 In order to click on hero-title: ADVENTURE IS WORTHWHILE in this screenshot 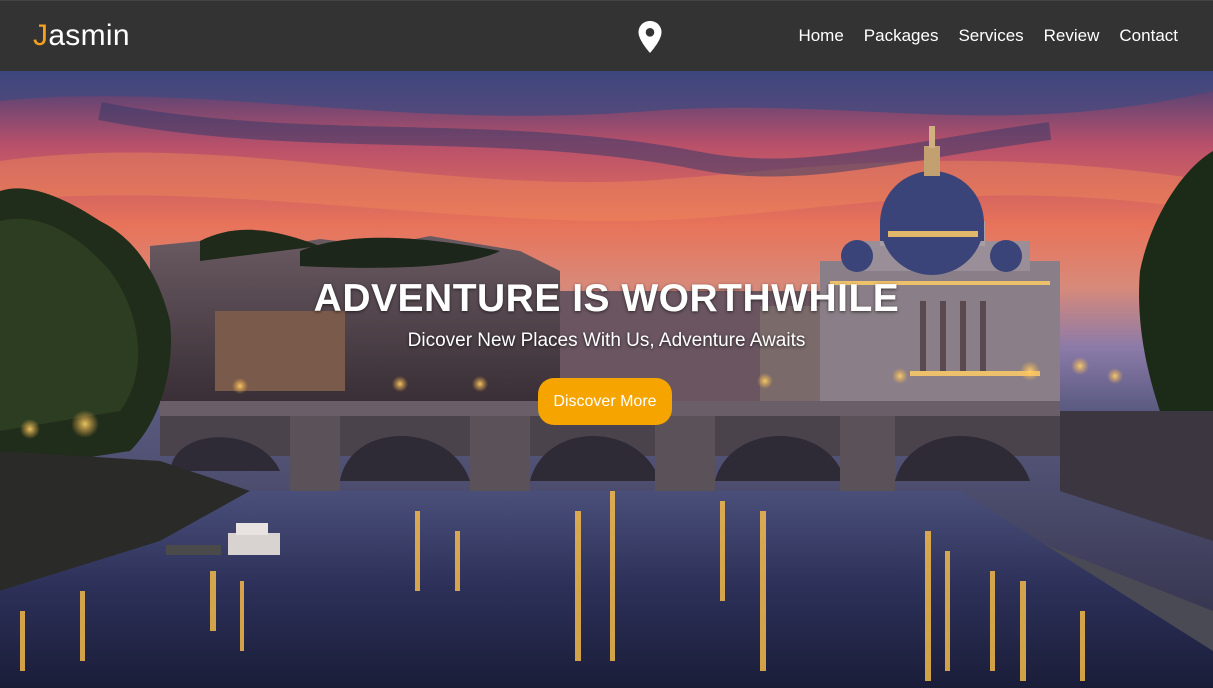, I will do `click(606, 298)`.